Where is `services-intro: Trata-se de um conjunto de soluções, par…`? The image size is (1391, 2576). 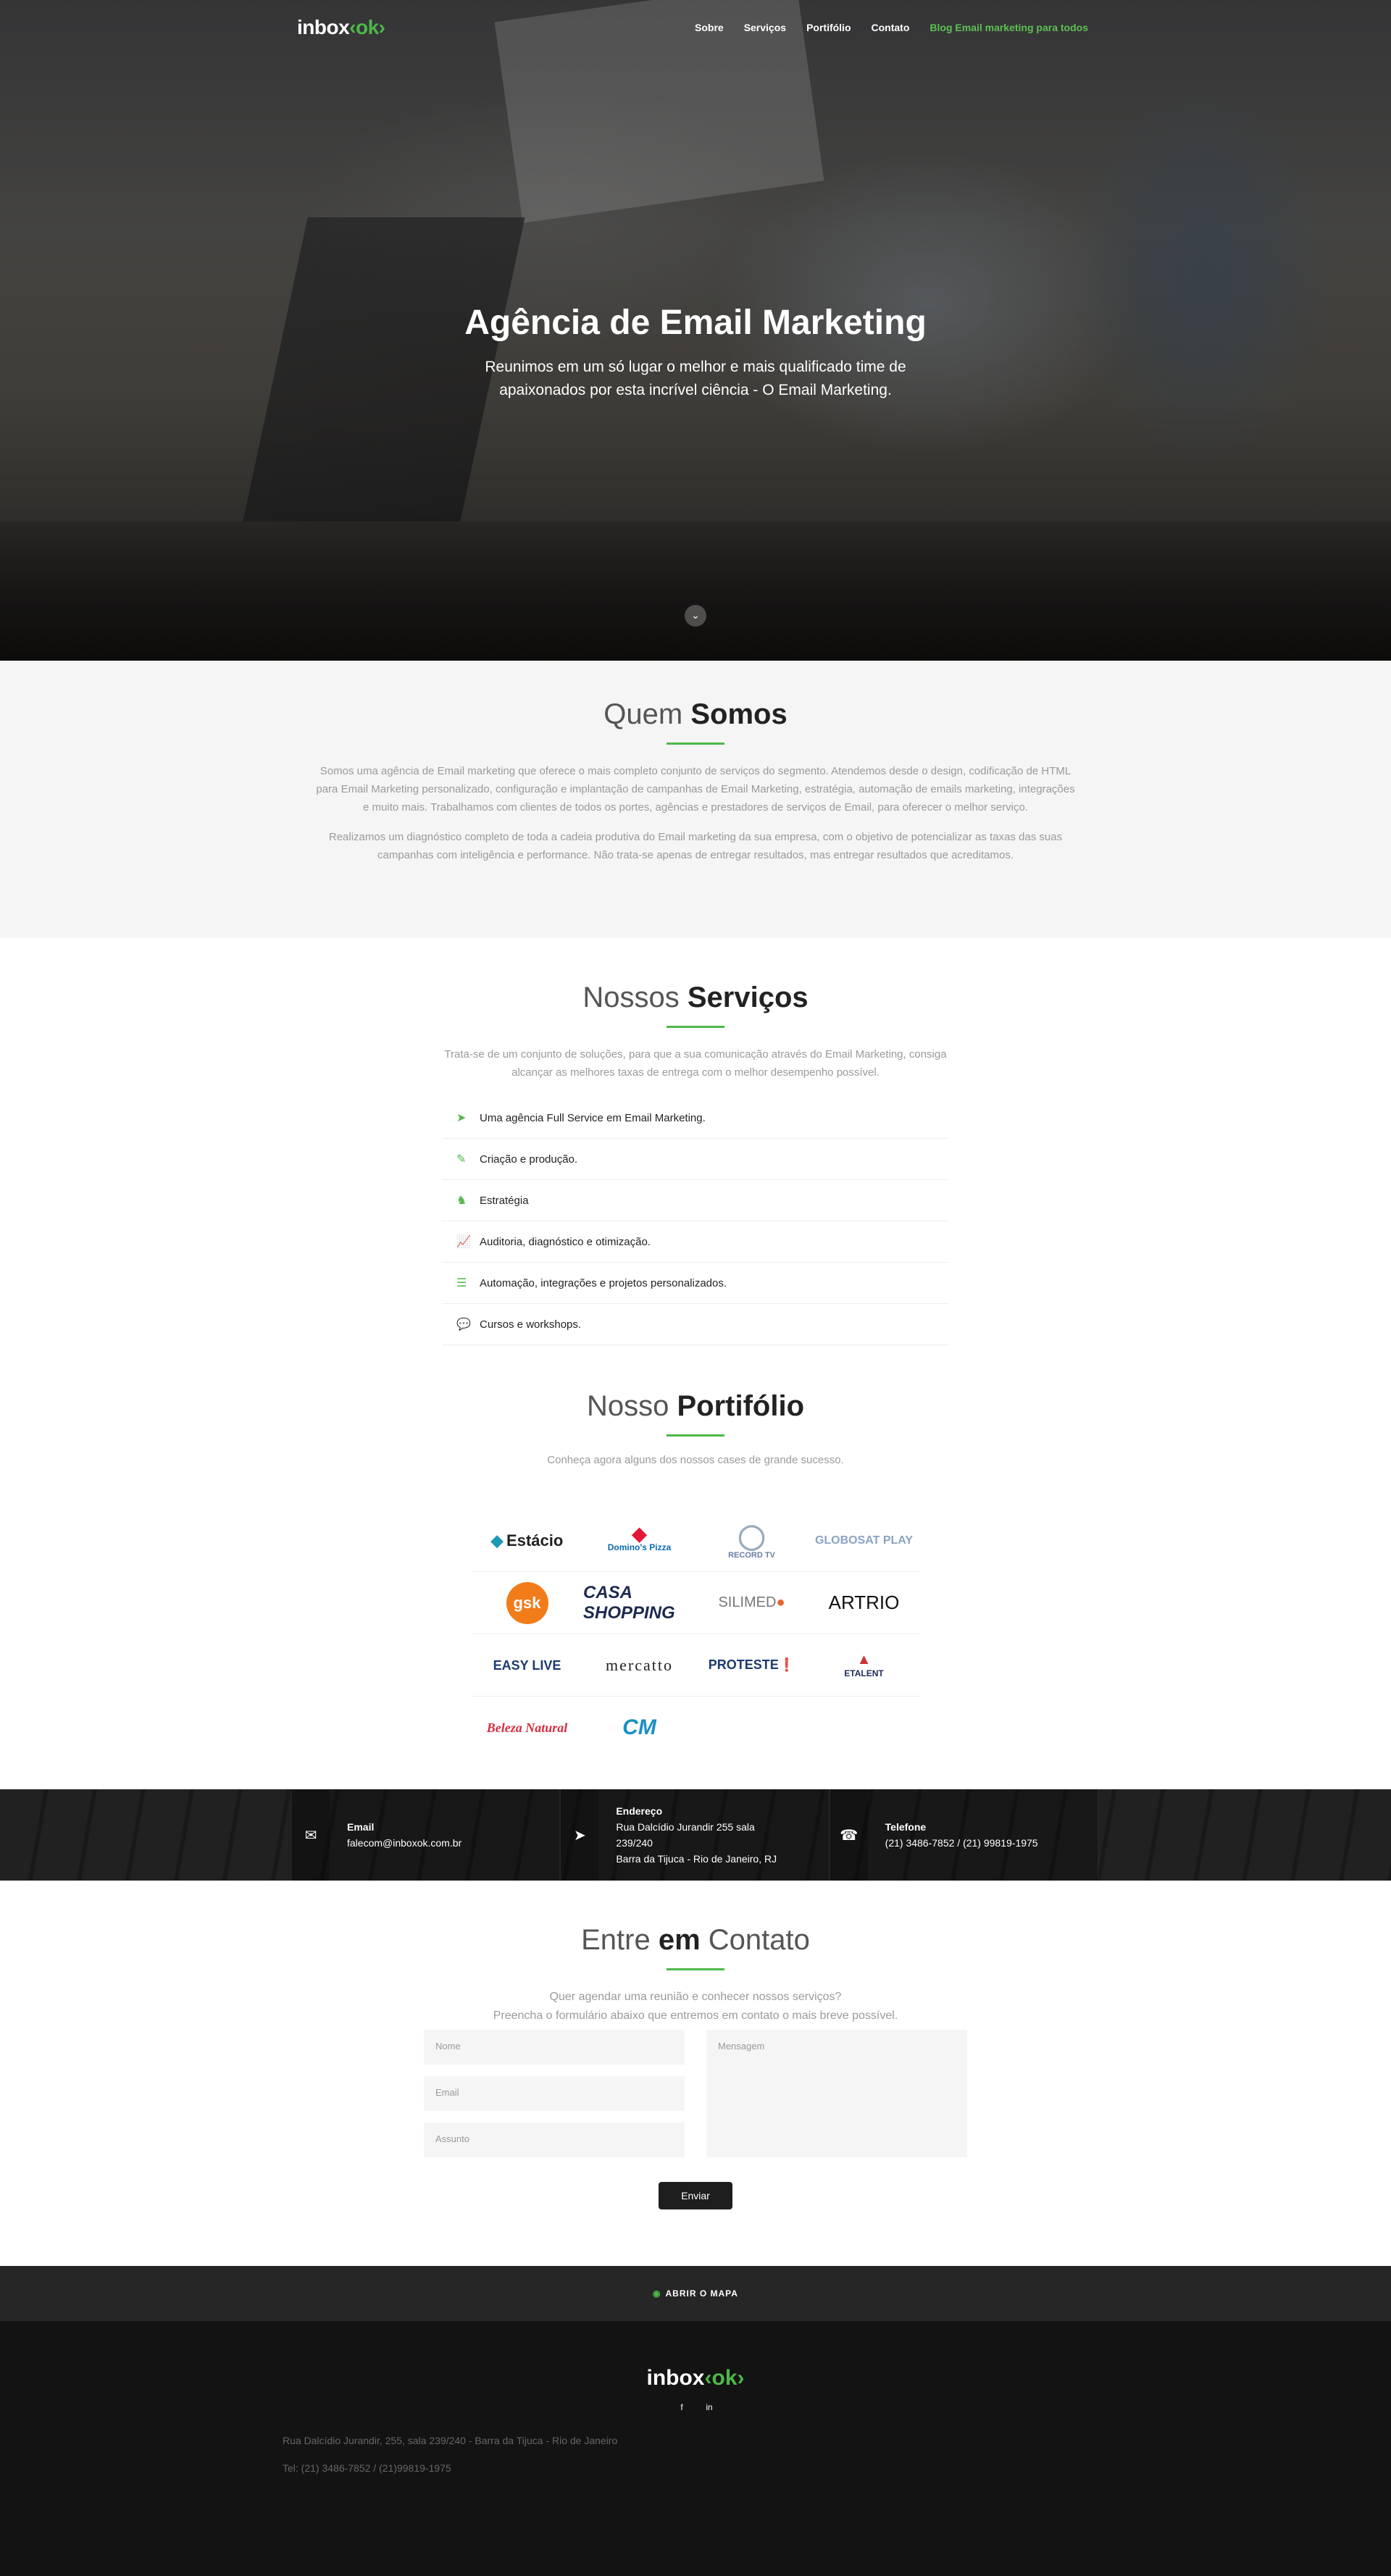 services-intro: Trata-se de um conjunto de soluções, par… is located at coordinates (696, 1063).